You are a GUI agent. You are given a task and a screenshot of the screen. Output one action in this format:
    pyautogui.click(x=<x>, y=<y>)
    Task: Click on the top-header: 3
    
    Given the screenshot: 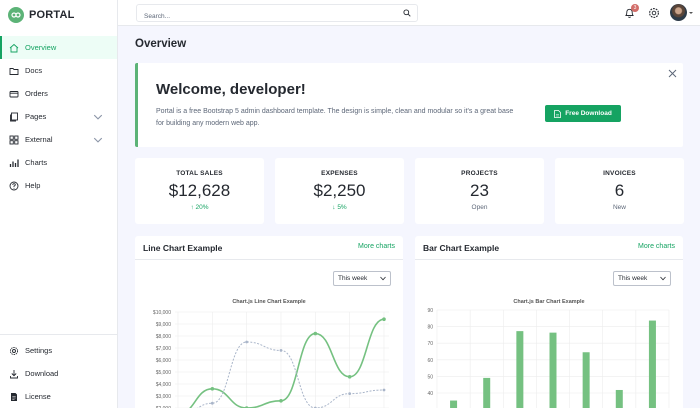 What is the action you would take?
    pyautogui.click(x=409, y=13)
    